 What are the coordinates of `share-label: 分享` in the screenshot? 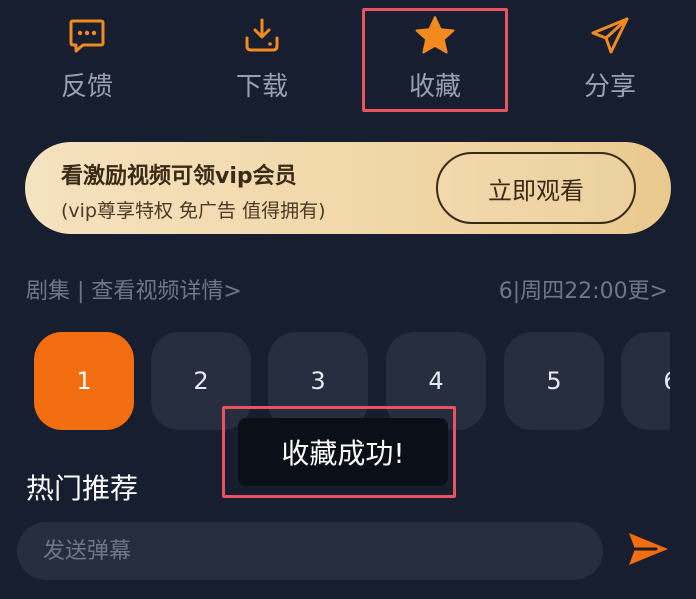 It's located at (609, 87).